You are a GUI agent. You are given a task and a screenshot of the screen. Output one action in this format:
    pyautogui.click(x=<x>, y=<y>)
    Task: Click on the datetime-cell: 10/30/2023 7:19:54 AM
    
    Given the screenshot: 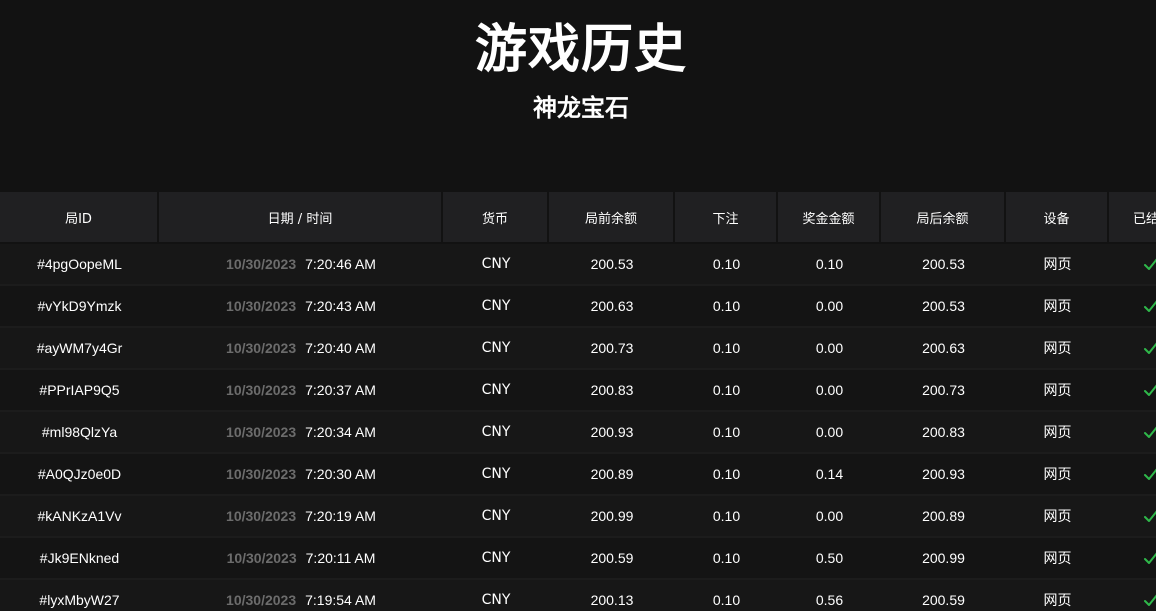 What is the action you would take?
    pyautogui.click(x=301, y=595)
    